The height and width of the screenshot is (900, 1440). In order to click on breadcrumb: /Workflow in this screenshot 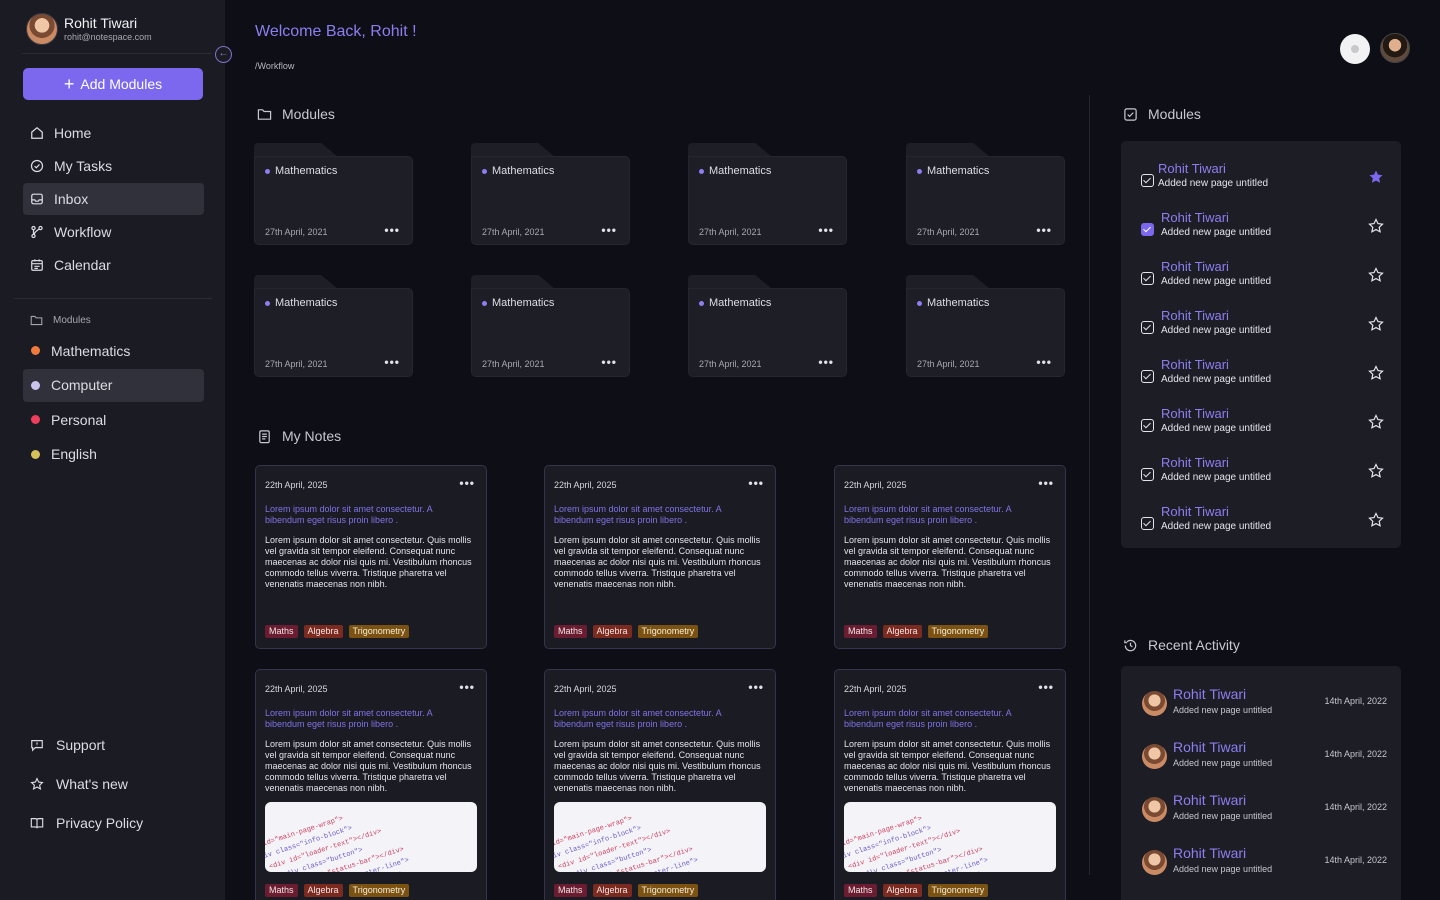, I will do `click(274, 66)`.